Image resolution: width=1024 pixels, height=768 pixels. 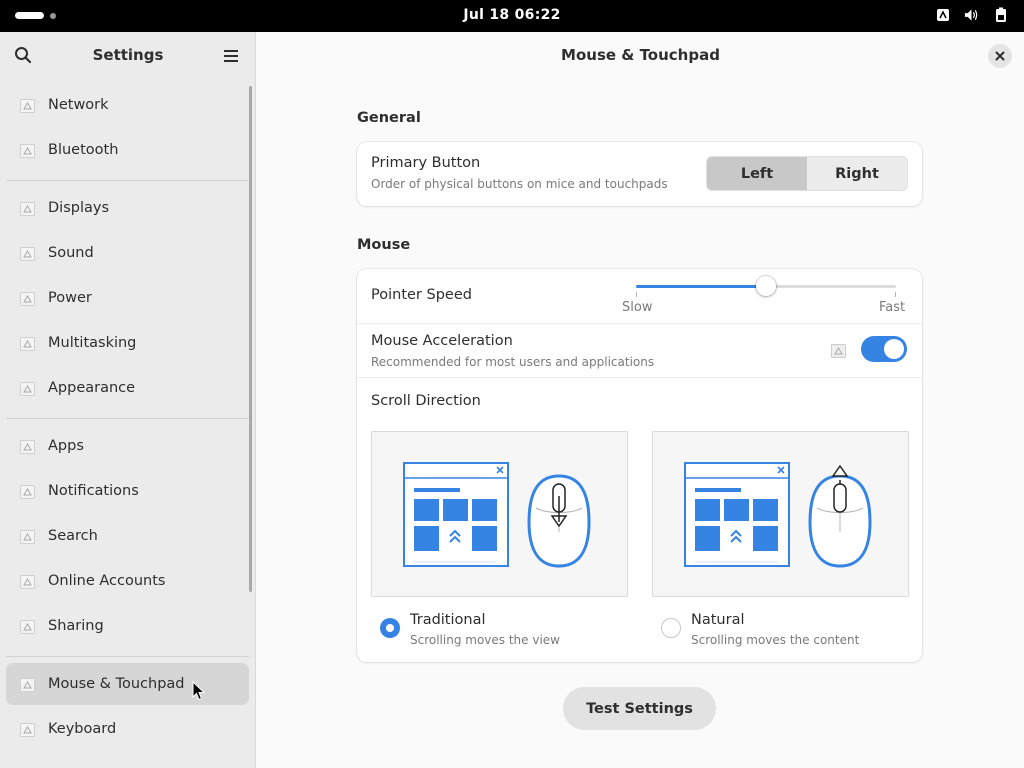 What do you see at coordinates (199, 692) in the screenshot?
I see `mouse-pointer-icon` at bounding box center [199, 692].